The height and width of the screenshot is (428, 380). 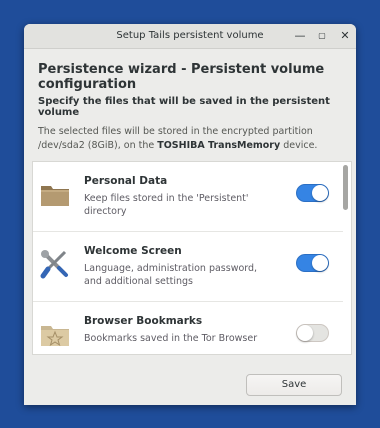 I want to click on maximize-button: ▢, so click(x=322, y=36).